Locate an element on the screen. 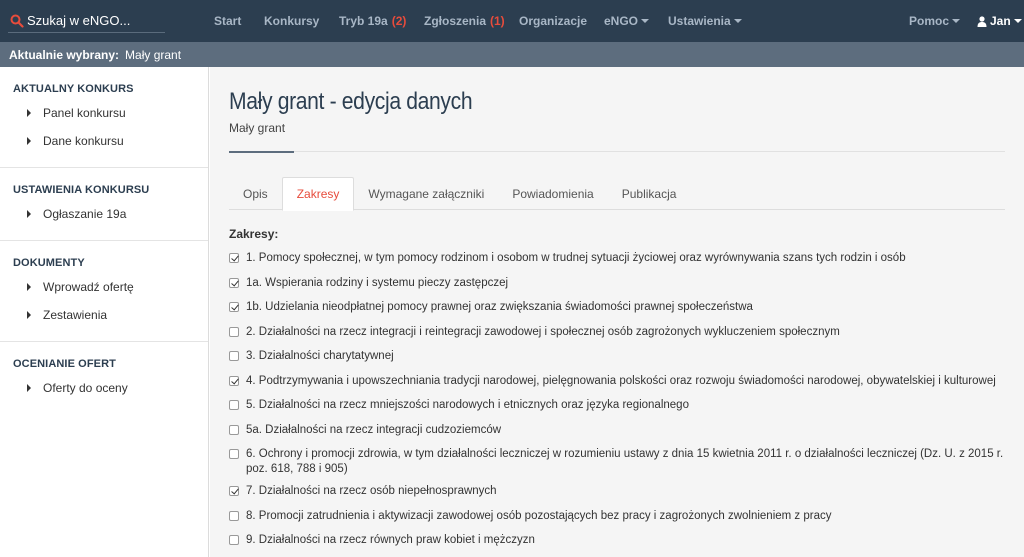 Image resolution: width=1024 pixels, height=557 pixels. sidebar-item-enter-offer: Wprowadź ofertę is located at coordinates (104, 287).